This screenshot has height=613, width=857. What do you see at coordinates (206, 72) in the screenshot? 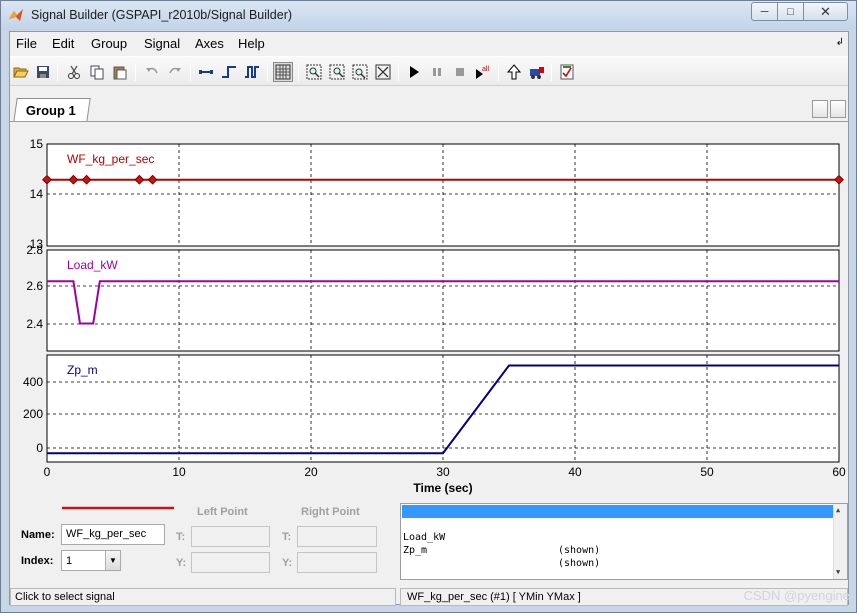
I see `constant-icon` at bounding box center [206, 72].